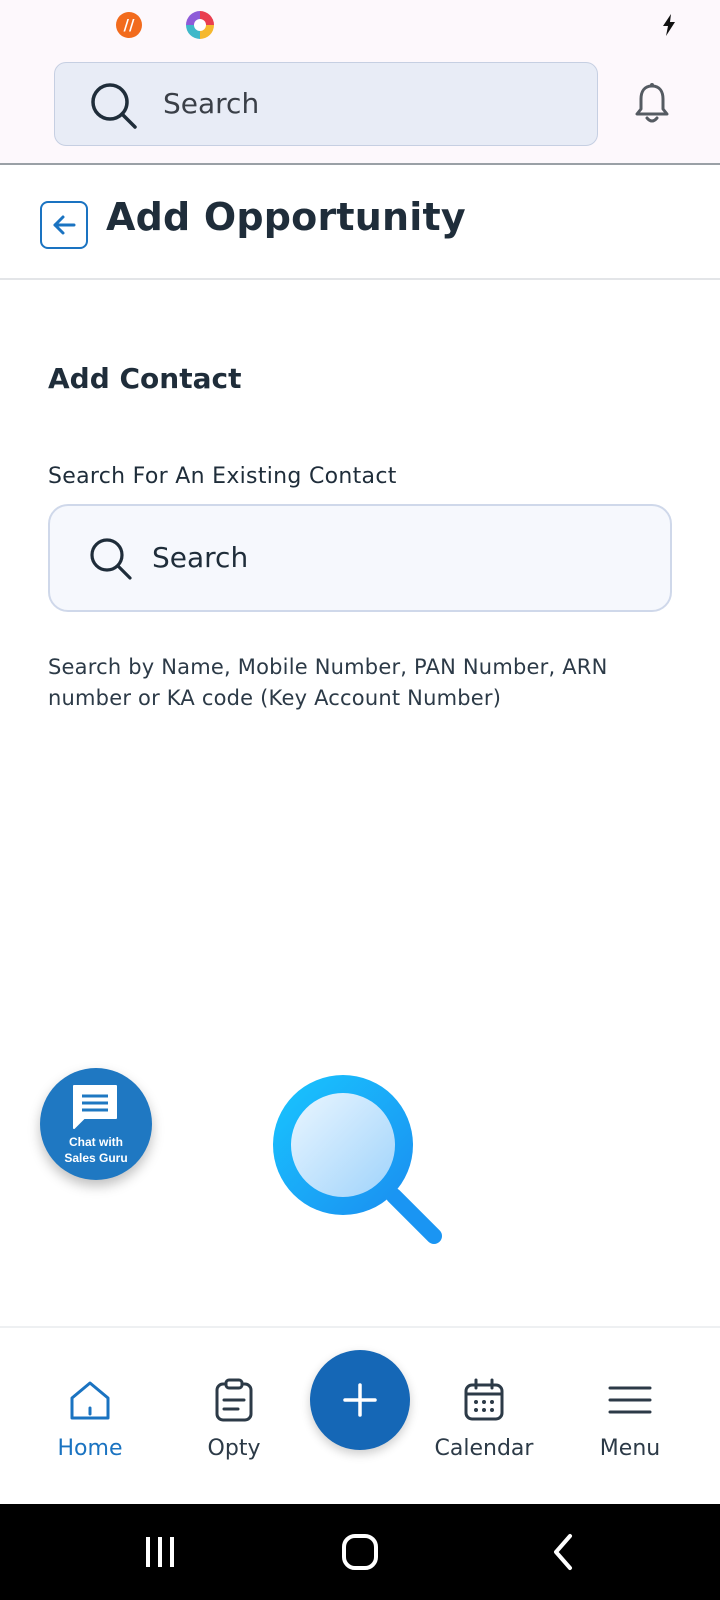 The width and height of the screenshot is (720, 1600). Describe the element at coordinates (286, 217) in the screenshot. I see `page-title: Add Opportunity` at that location.